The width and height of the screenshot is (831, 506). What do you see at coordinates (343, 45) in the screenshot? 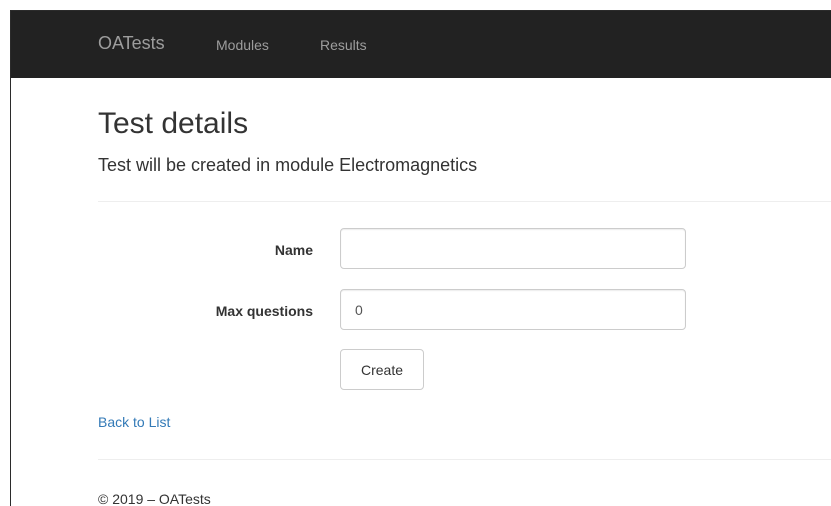
I see `nav-link-results: Results` at bounding box center [343, 45].